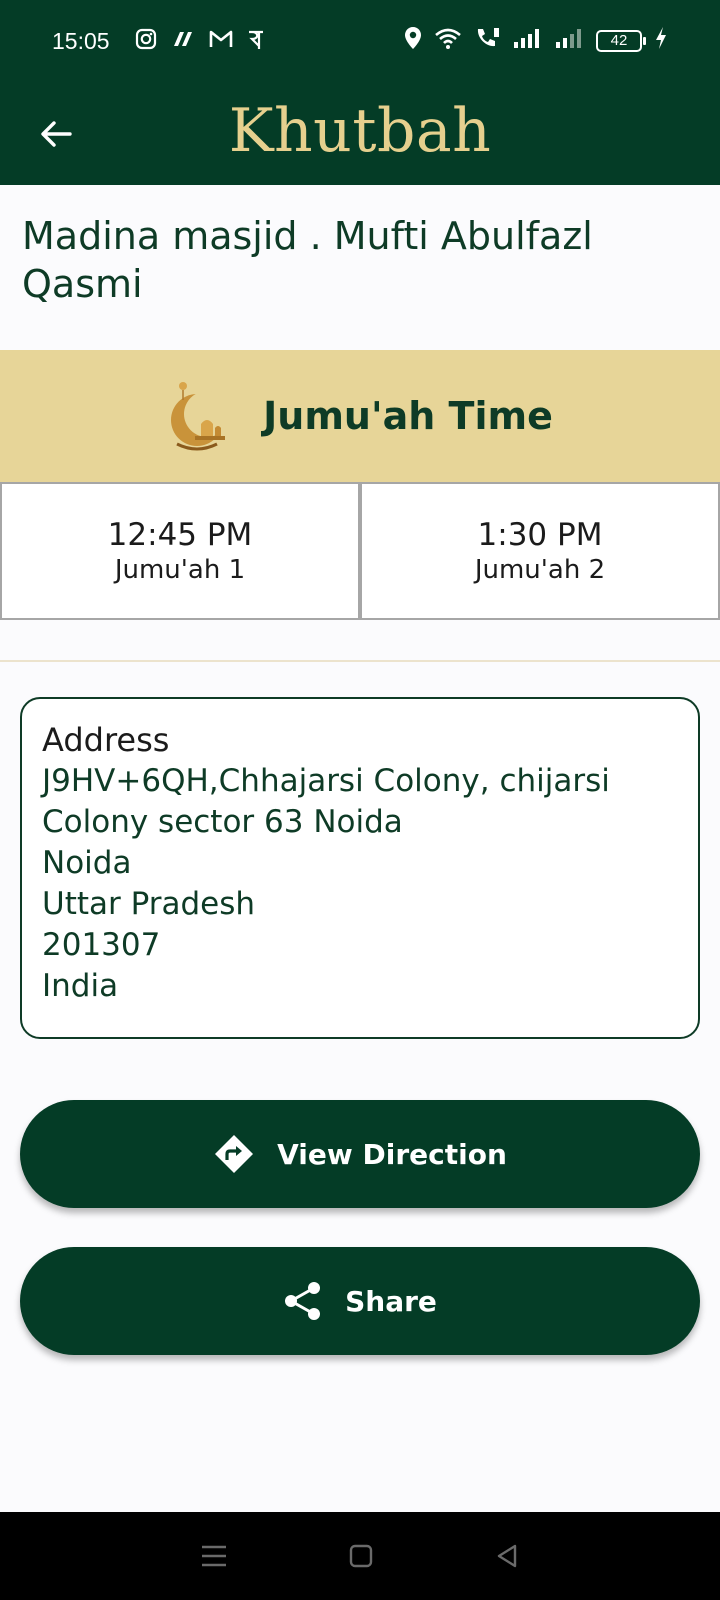  What do you see at coordinates (326, 781) in the screenshot?
I see `address-line: J9HV+6QH,Chhajarsi Colony, chijarsi` at bounding box center [326, 781].